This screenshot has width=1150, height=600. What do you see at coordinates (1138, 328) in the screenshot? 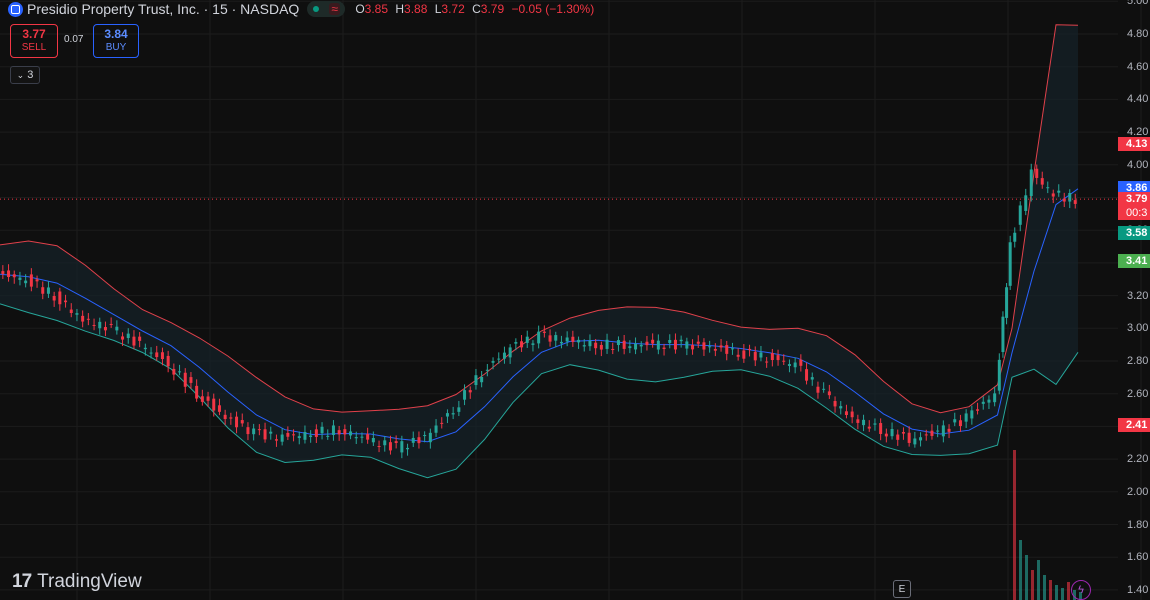
I see `price-tick: 3.00` at bounding box center [1138, 328].